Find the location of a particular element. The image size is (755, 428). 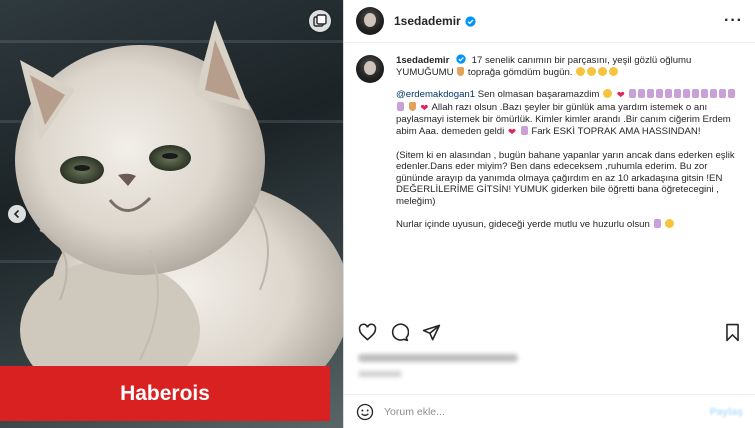

post-header: 1sedademir ··· is located at coordinates (549, 21).